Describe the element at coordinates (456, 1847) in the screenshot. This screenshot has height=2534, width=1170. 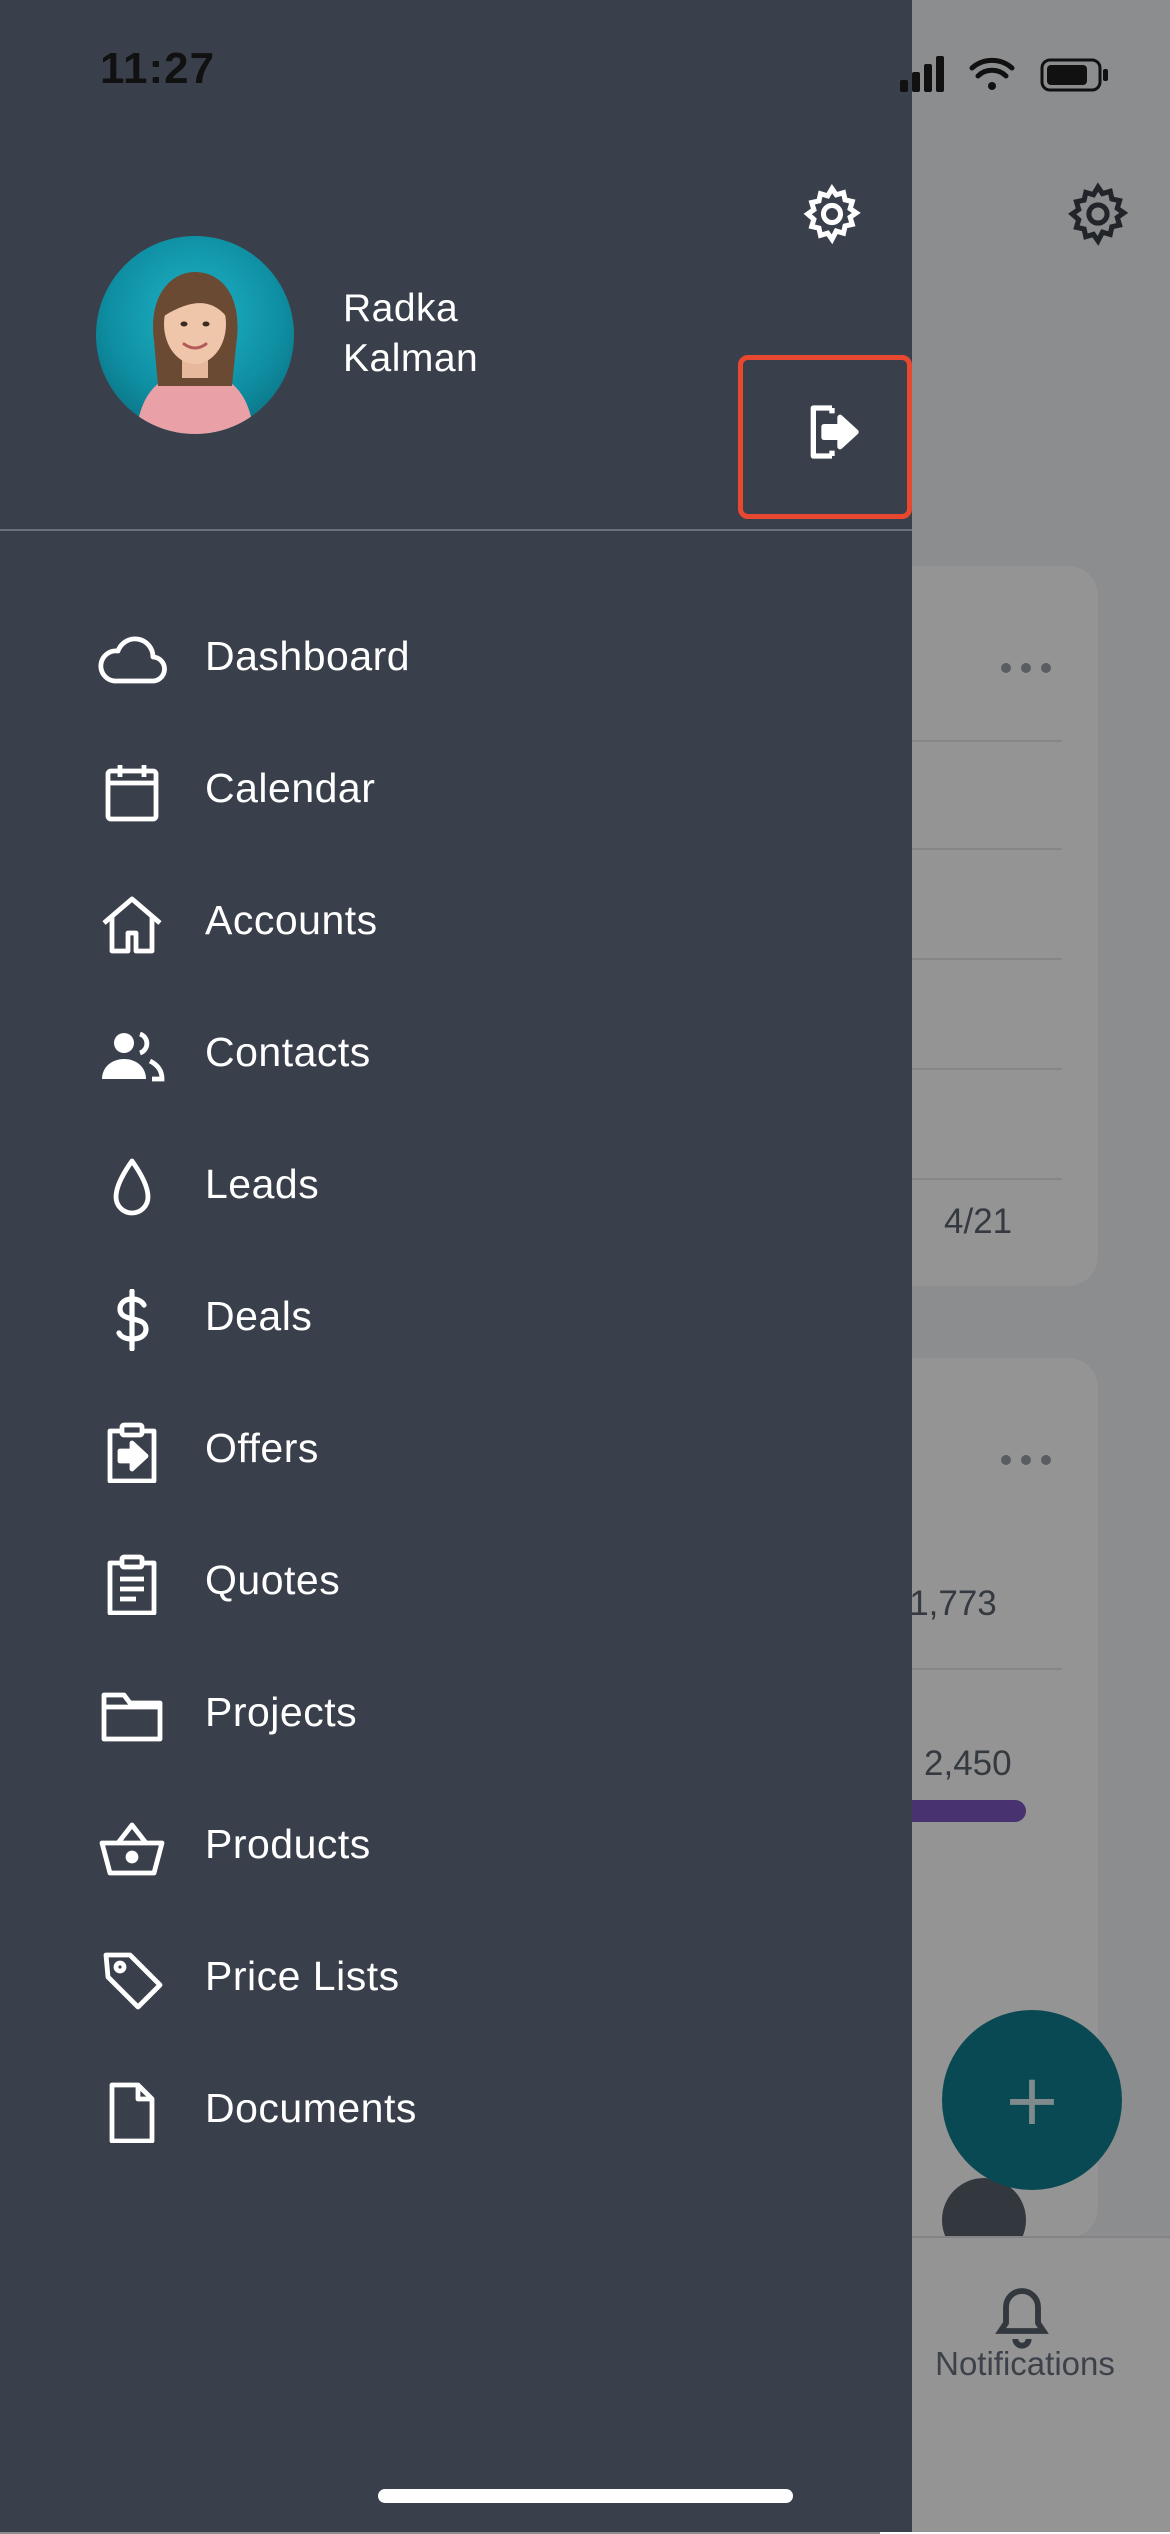
I see `menu-item-products: Products` at that location.